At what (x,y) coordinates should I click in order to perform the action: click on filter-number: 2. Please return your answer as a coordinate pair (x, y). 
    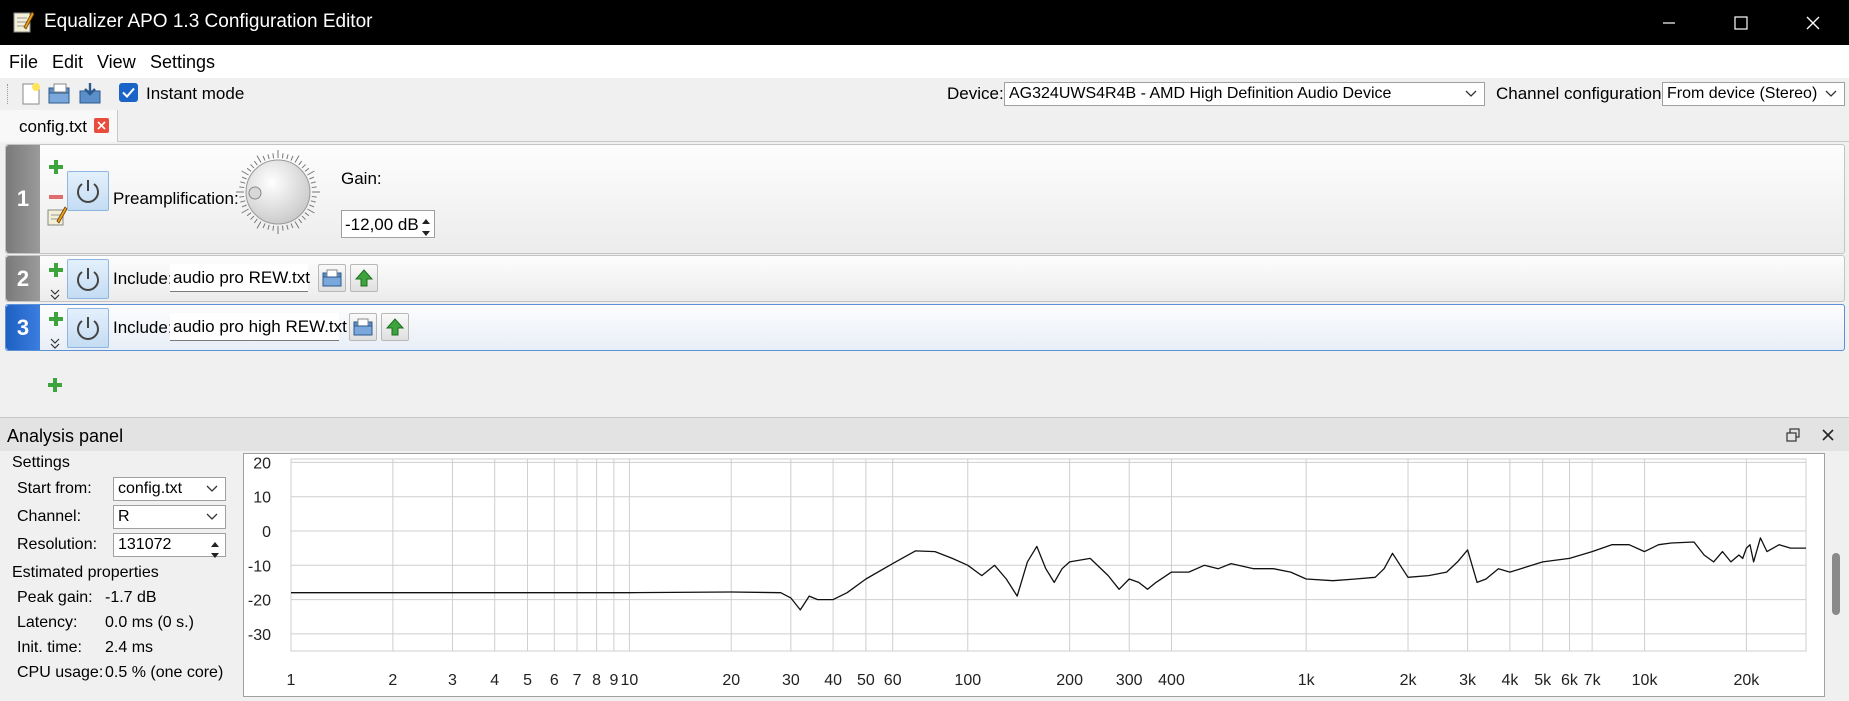
    Looking at the image, I should click on (23, 278).